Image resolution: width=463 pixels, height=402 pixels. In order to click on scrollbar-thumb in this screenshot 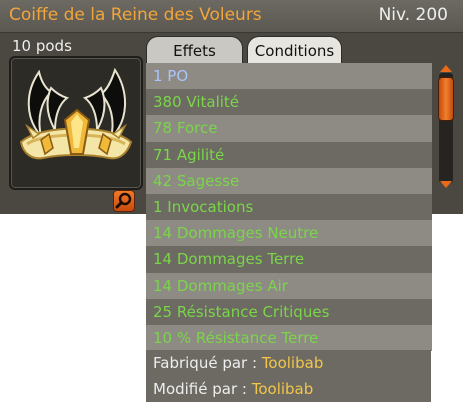, I will do `click(446, 99)`.